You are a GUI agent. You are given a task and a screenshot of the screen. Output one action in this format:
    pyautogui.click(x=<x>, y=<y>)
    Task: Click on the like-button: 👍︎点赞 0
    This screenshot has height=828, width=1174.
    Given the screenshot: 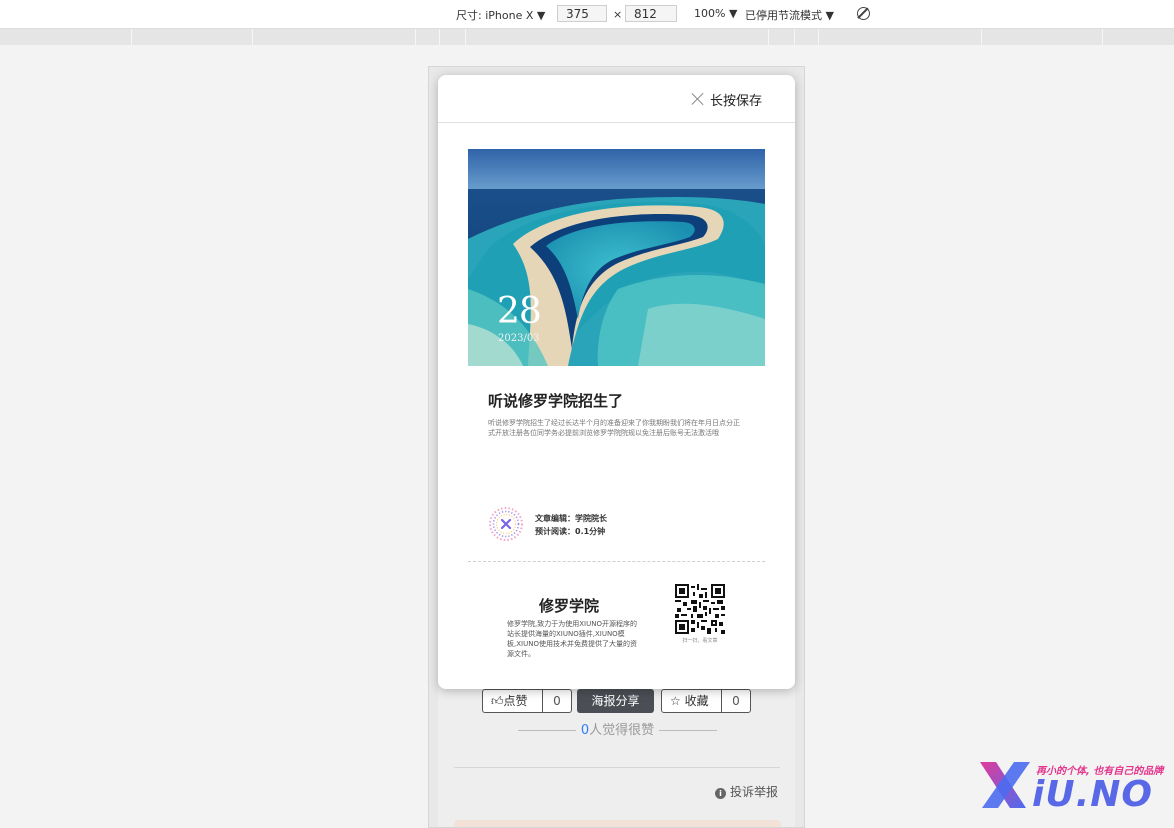 What is the action you would take?
    pyautogui.click(x=527, y=701)
    